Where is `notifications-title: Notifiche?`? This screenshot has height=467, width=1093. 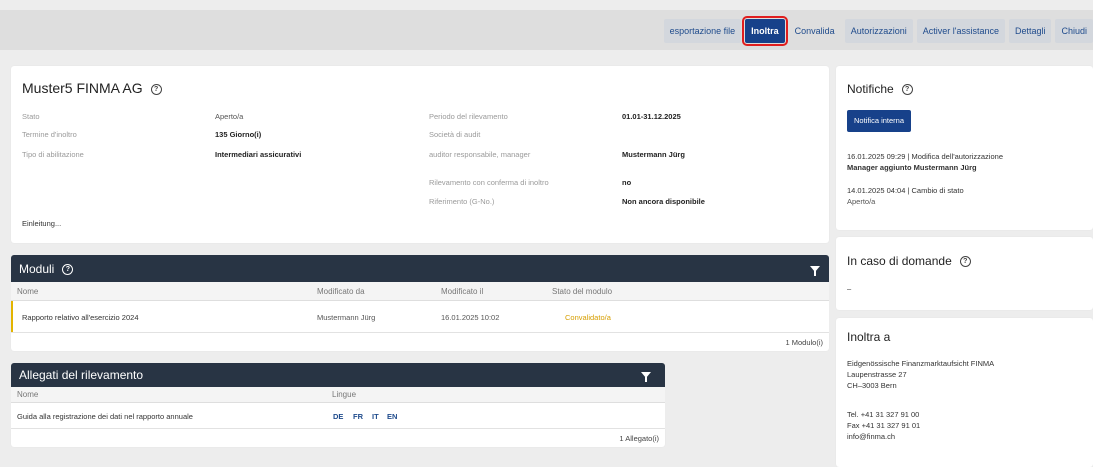
notifications-title: Notifiche? is located at coordinates (880, 89).